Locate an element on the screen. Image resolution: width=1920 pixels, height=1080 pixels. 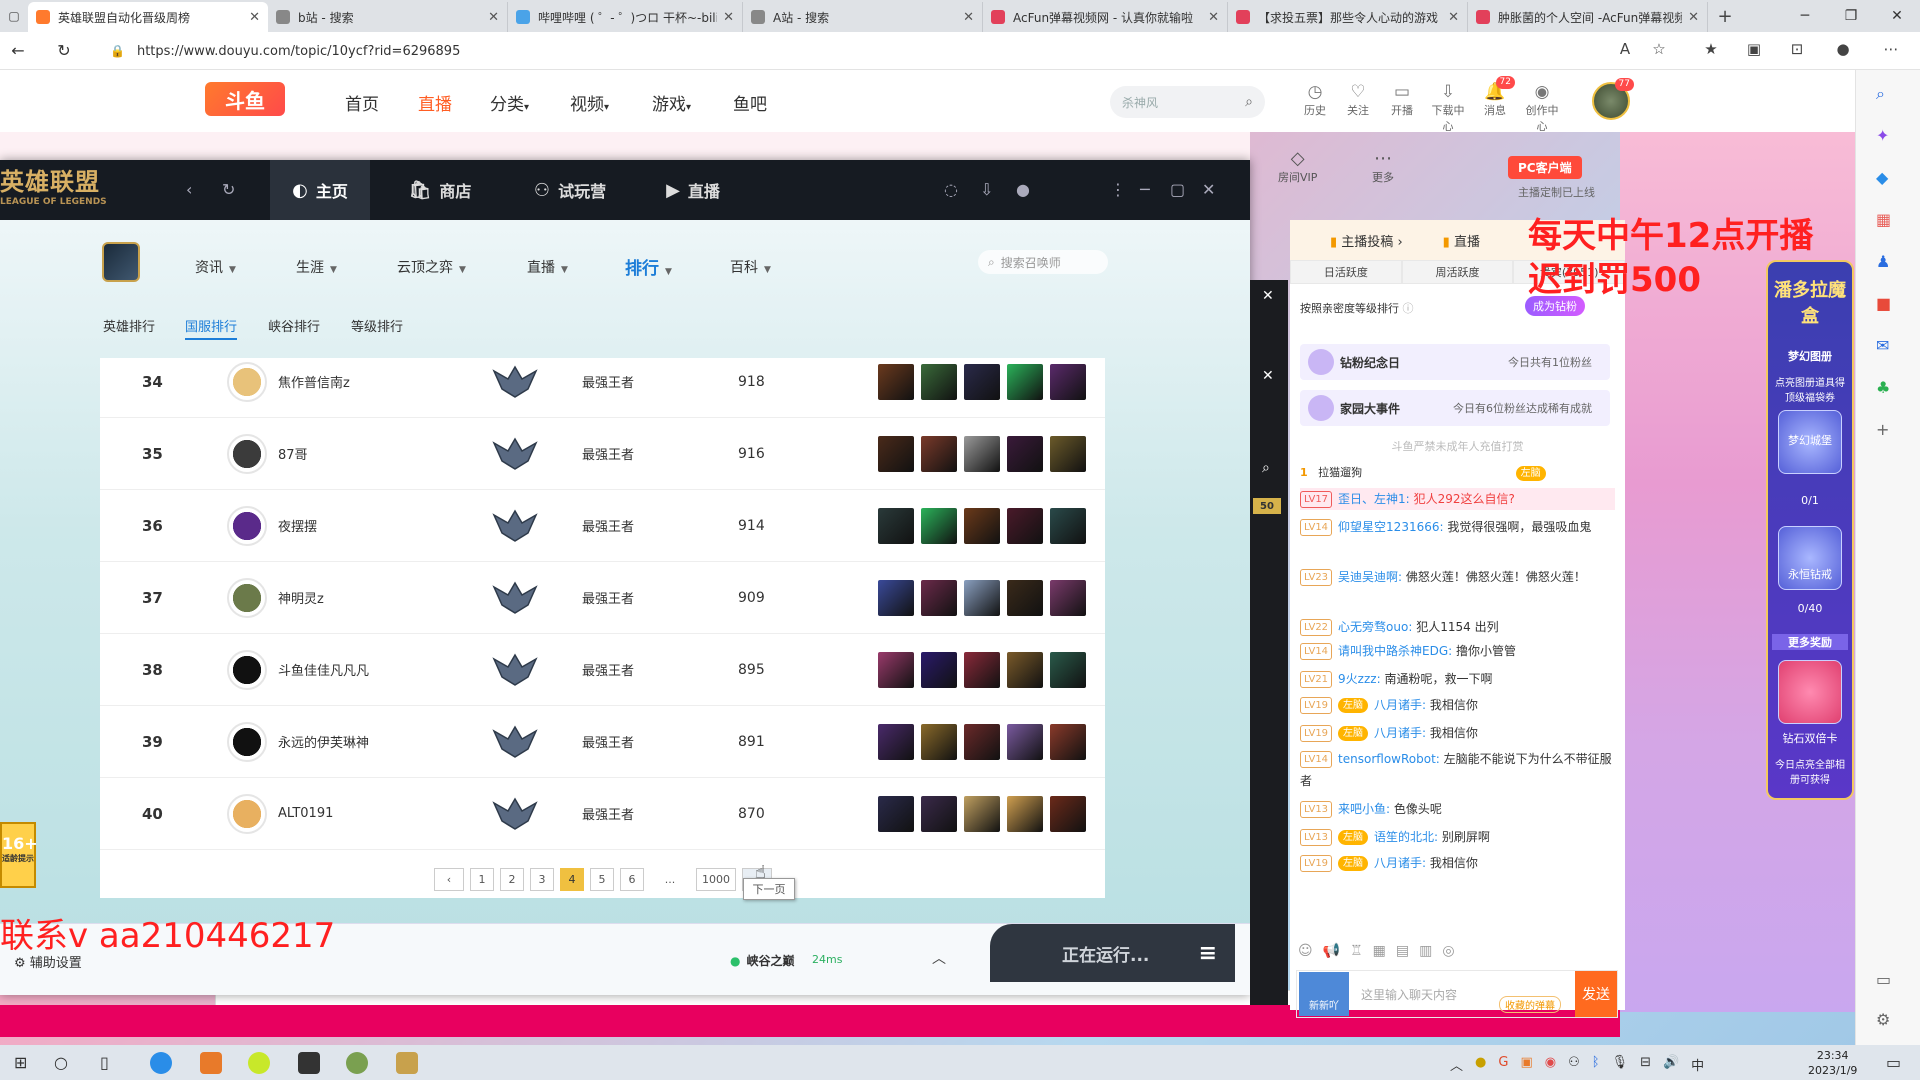
chat-message: LV13 来吧小鱼: 色像头呢 is located at coordinates (1457, 809).